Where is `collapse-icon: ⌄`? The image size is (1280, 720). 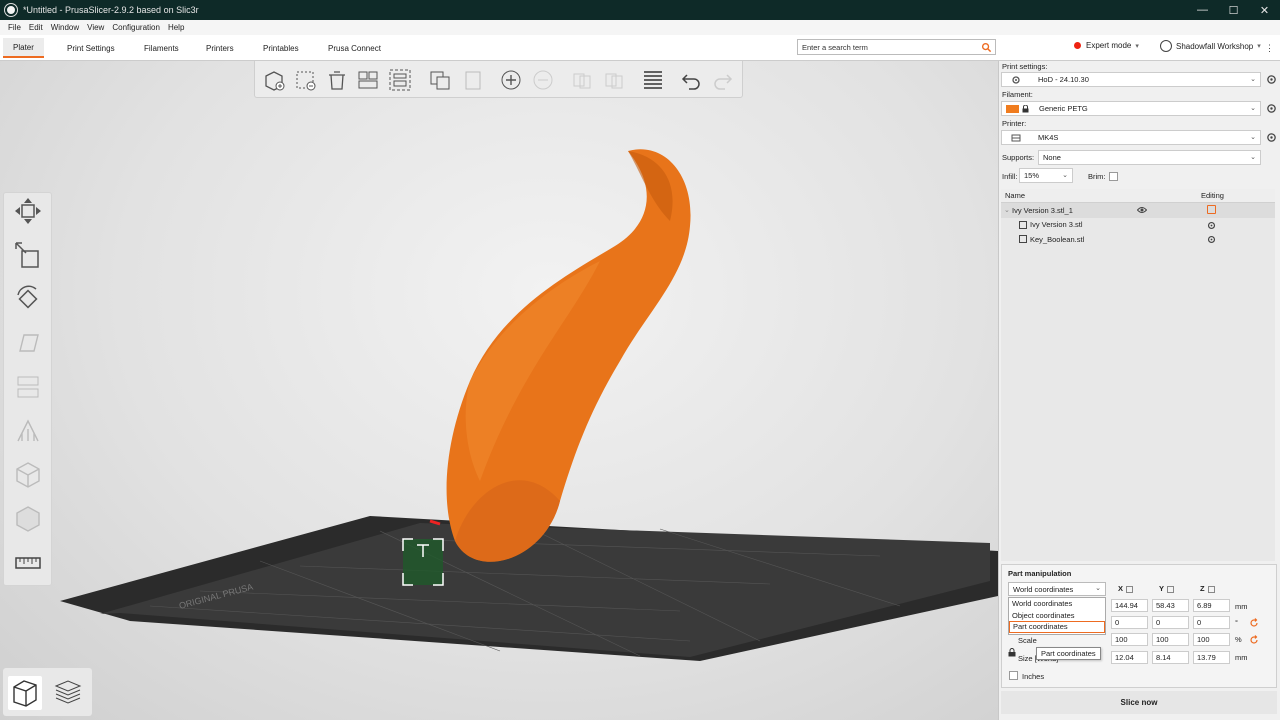
collapse-icon: ⌄ is located at coordinates (1007, 210).